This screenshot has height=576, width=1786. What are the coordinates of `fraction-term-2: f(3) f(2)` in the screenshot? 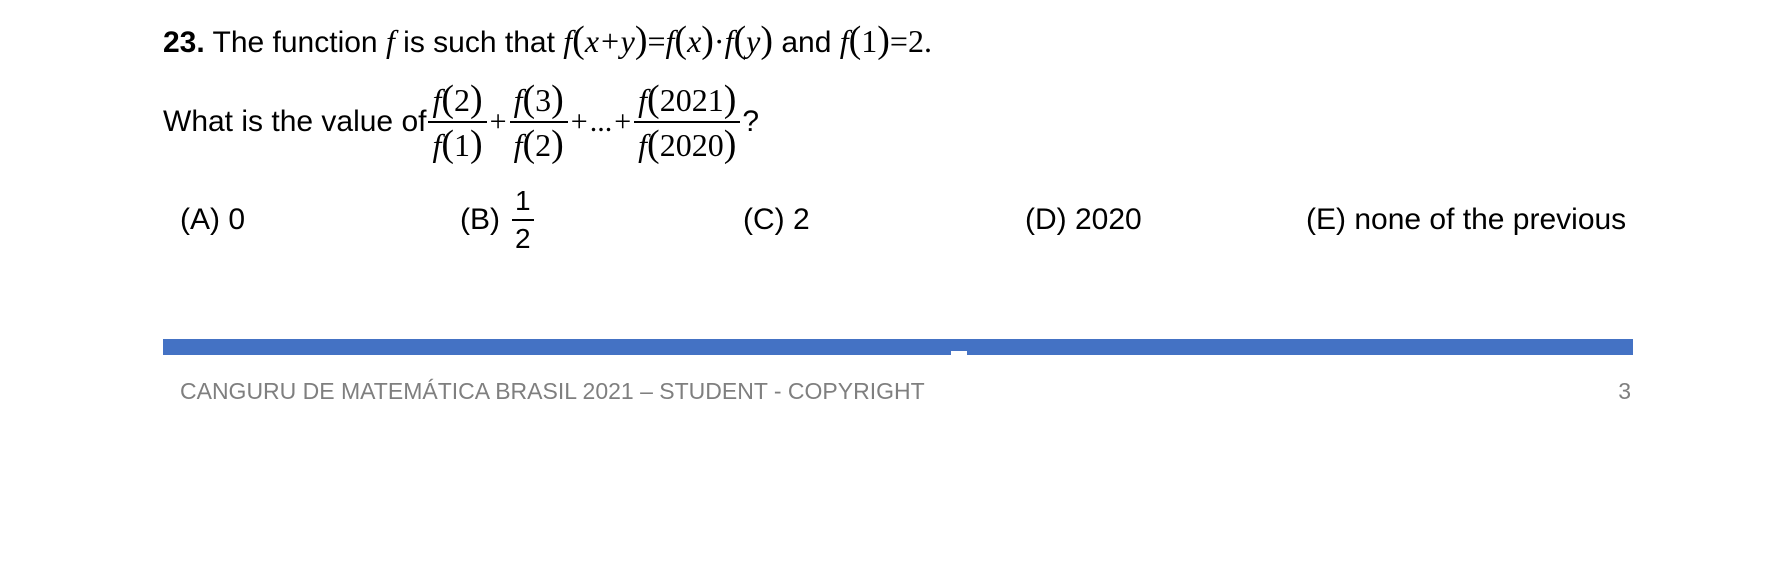 It's located at (538, 122).